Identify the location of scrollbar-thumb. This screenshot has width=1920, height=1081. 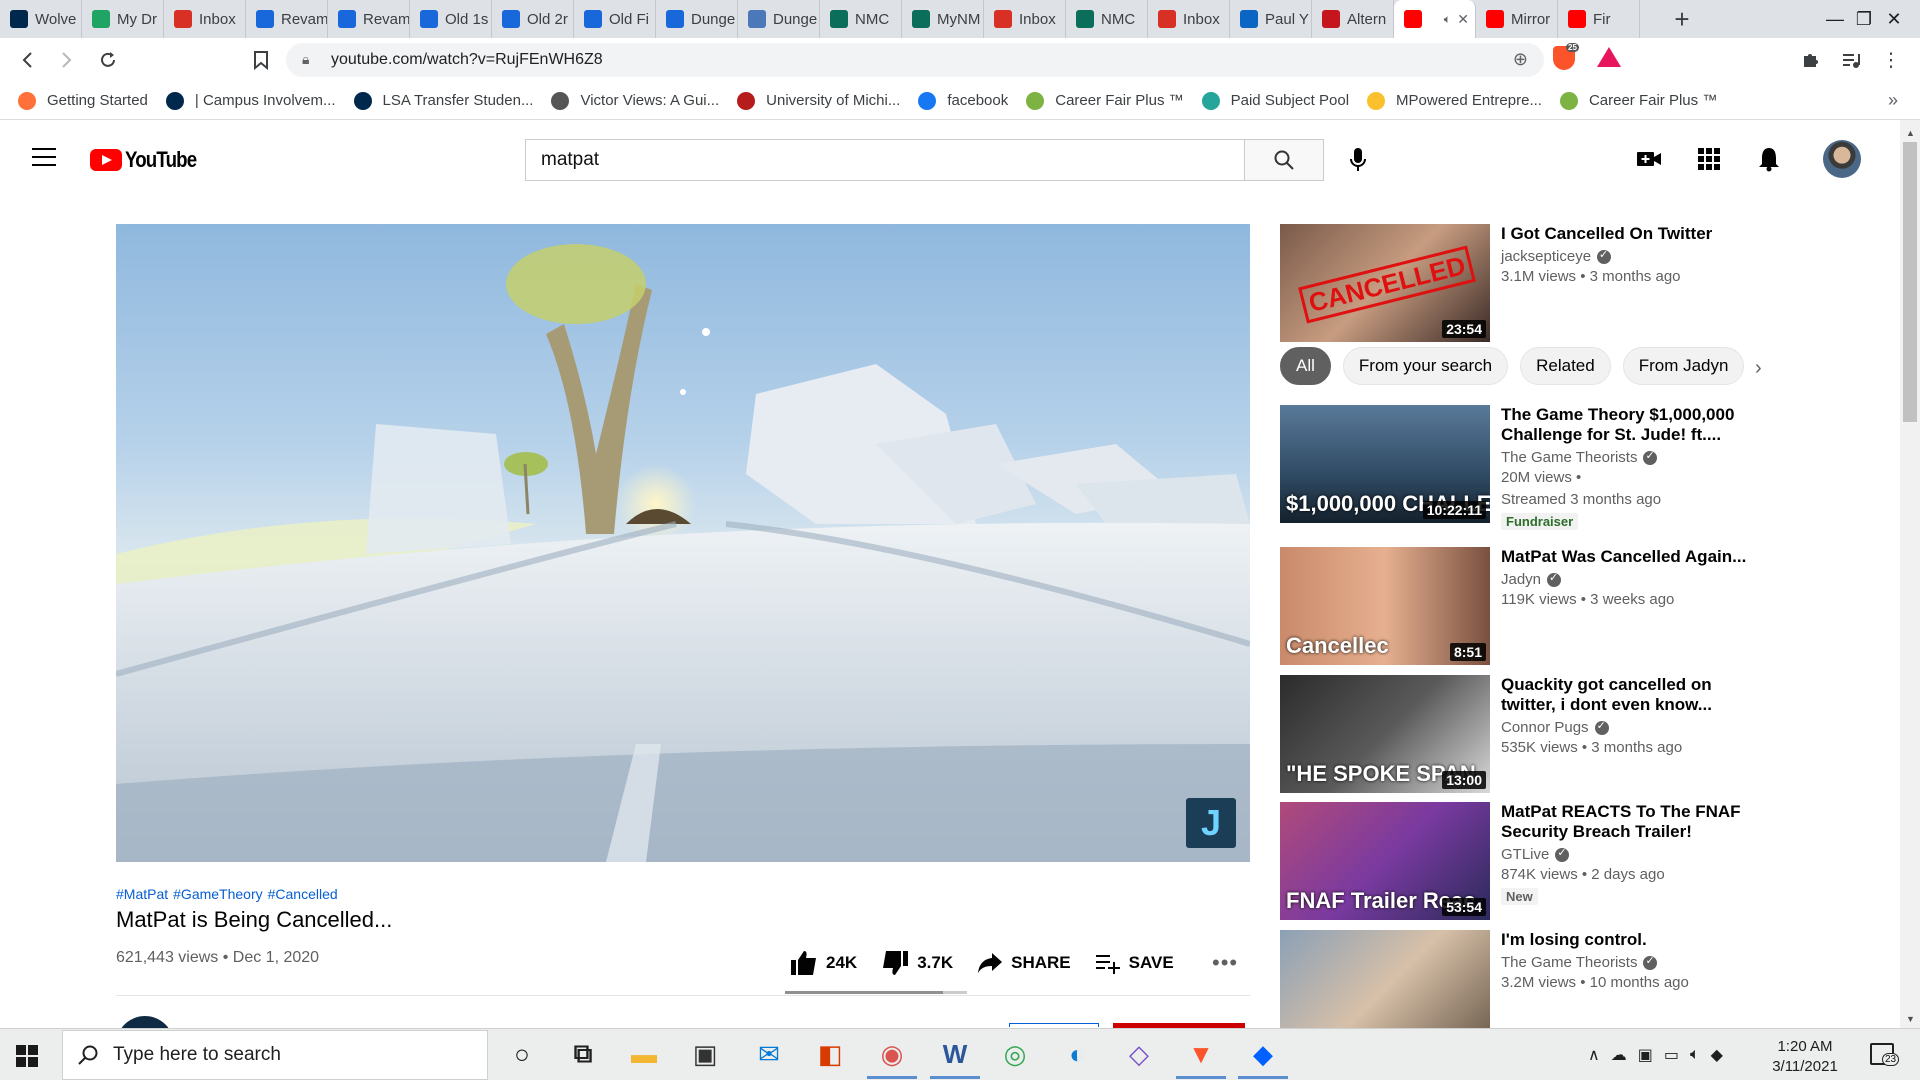
(1910, 282).